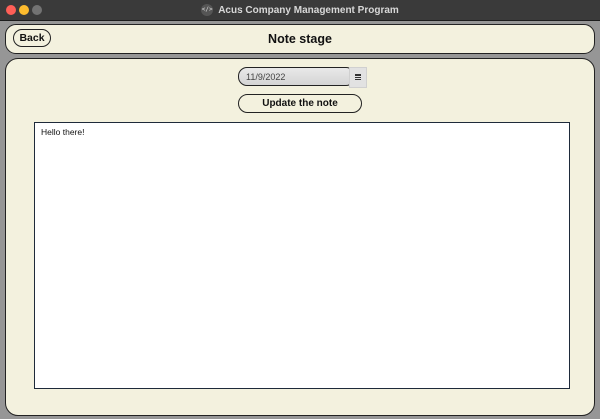  What do you see at coordinates (32, 38) in the screenshot?
I see `back-button: Back` at bounding box center [32, 38].